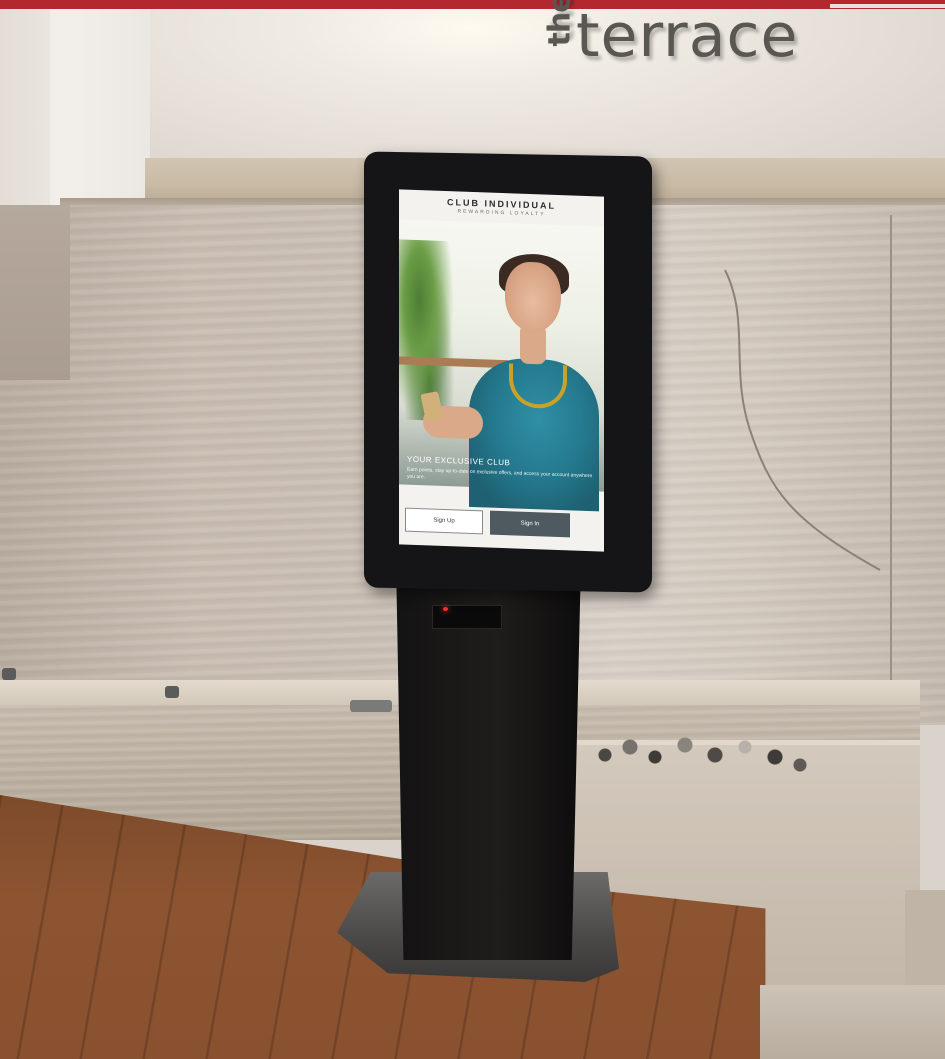 The image size is (945, 1059). What do you see at coordinates (533, 297) in the screenshot?
I see `hero-person-face` at bounding box center [533, 297].